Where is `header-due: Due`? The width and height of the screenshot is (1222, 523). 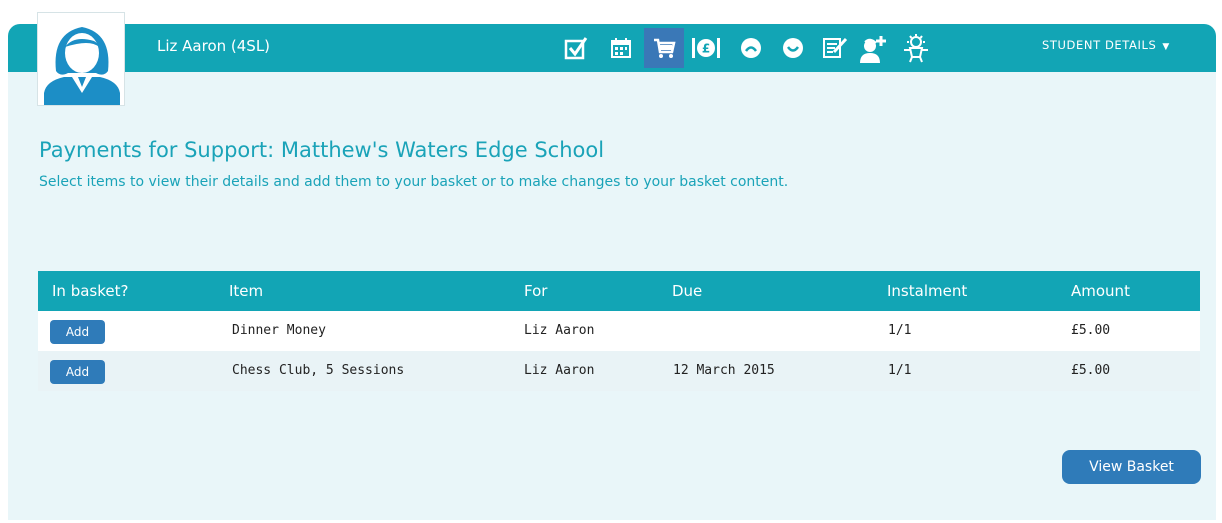
header-due: Due is located at coordinates (687, 291).